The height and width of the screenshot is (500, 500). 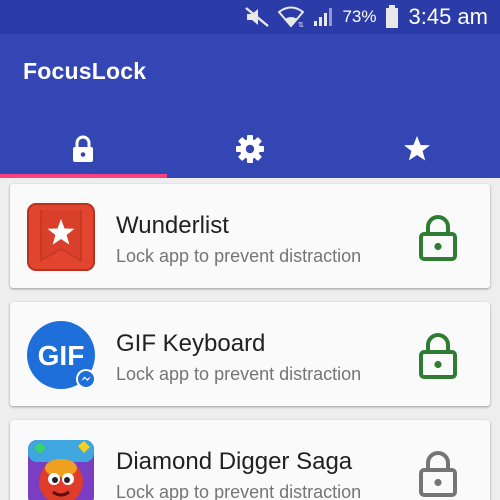 I want to click on app-title: FocusLock, so click(x=85, y=71).